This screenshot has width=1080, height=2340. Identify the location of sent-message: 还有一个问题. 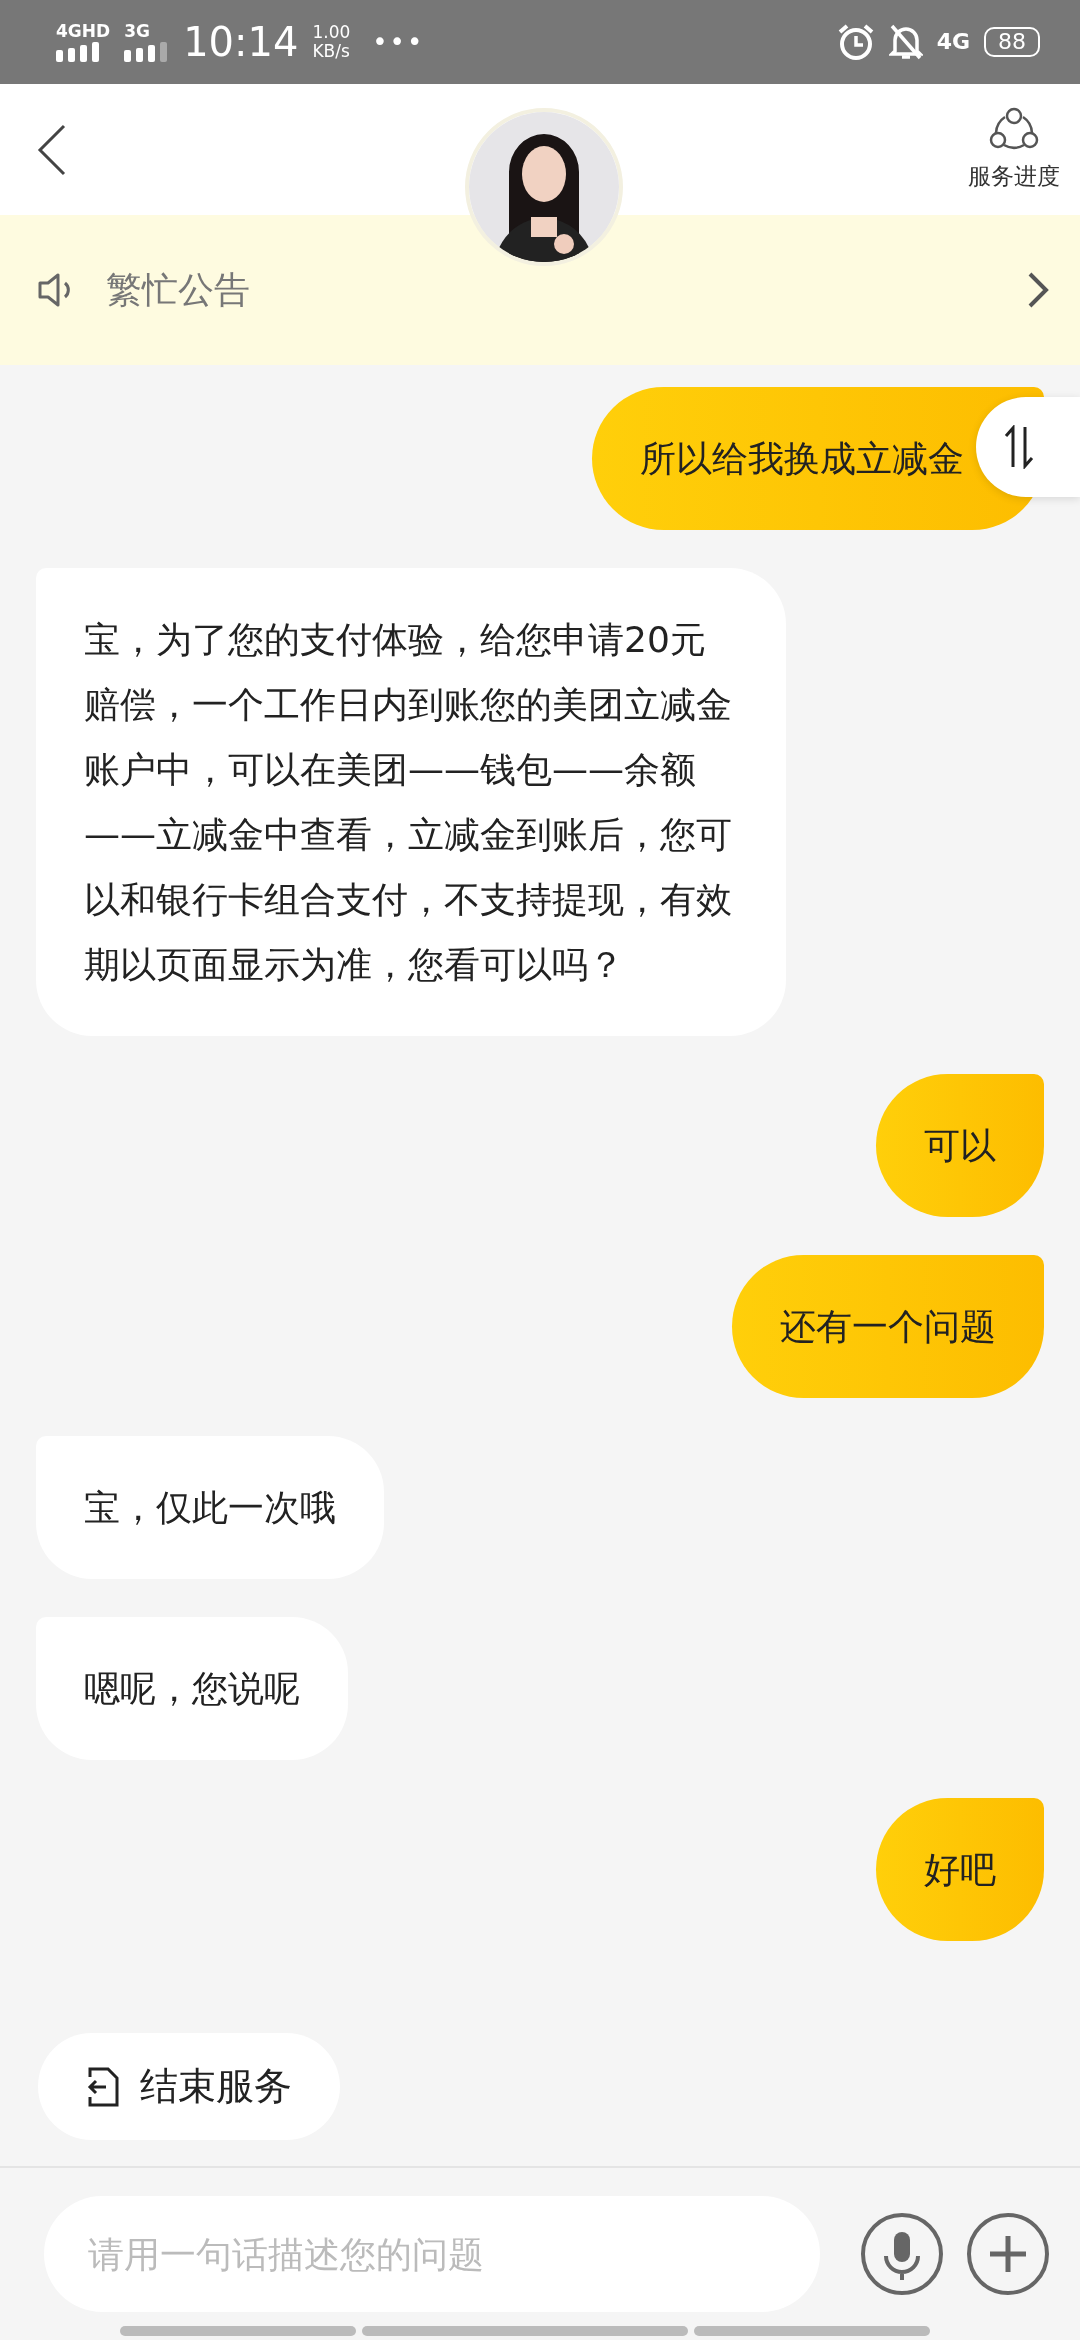
(888, 1326).